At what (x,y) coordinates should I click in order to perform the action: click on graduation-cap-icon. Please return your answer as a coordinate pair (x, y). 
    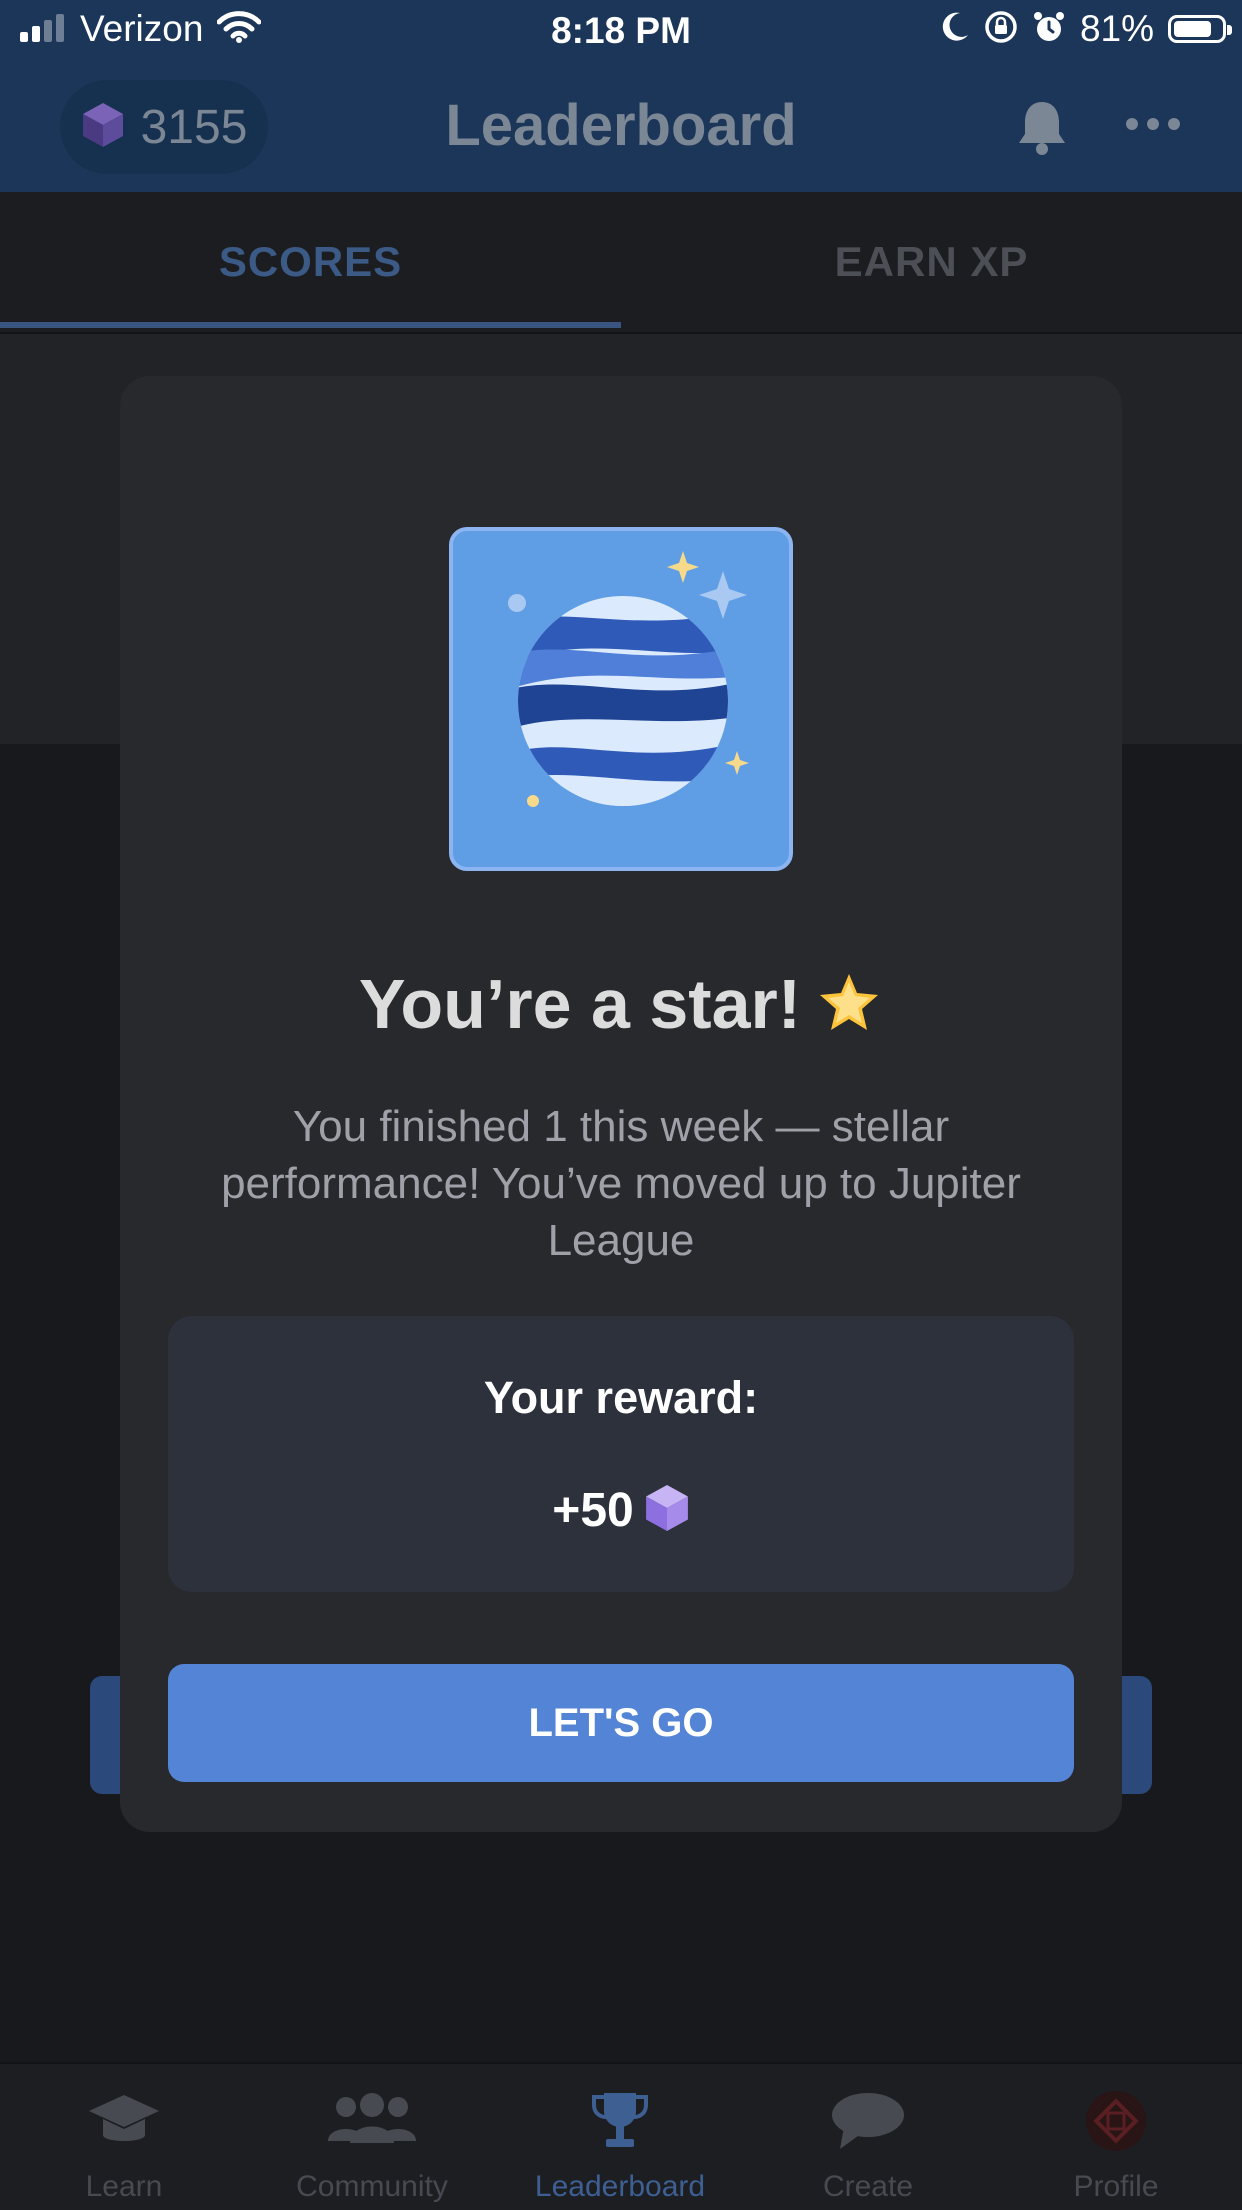
    Looking at the image, I should click on (124, 2121).